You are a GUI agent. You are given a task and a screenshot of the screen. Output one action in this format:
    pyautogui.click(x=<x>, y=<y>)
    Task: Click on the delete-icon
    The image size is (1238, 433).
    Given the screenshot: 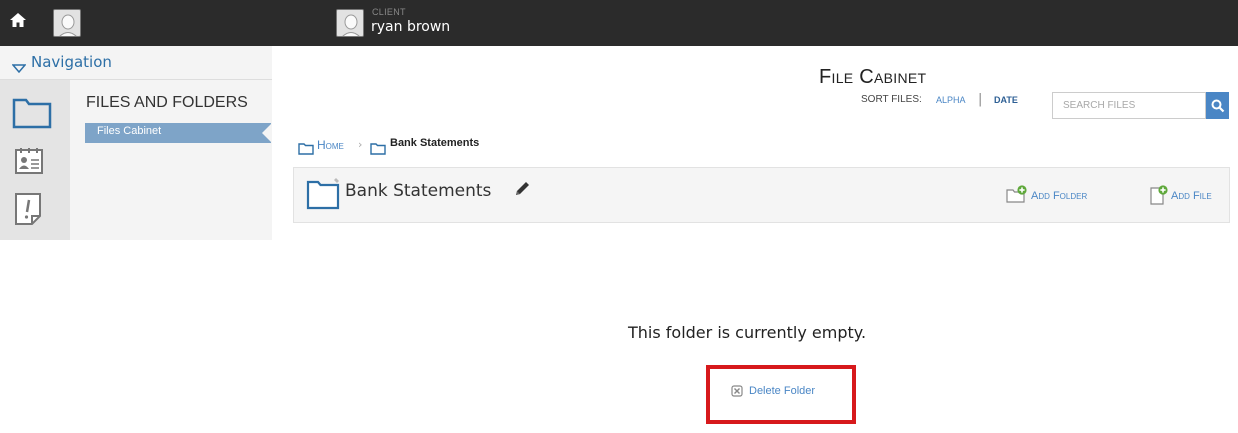 What is the action you would take?
    pyautogui.click(x=737, y=391)
    